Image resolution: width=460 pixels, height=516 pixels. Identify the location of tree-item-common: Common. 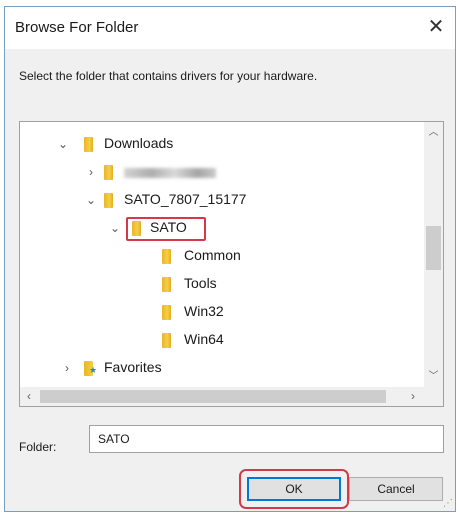
(222, 257).